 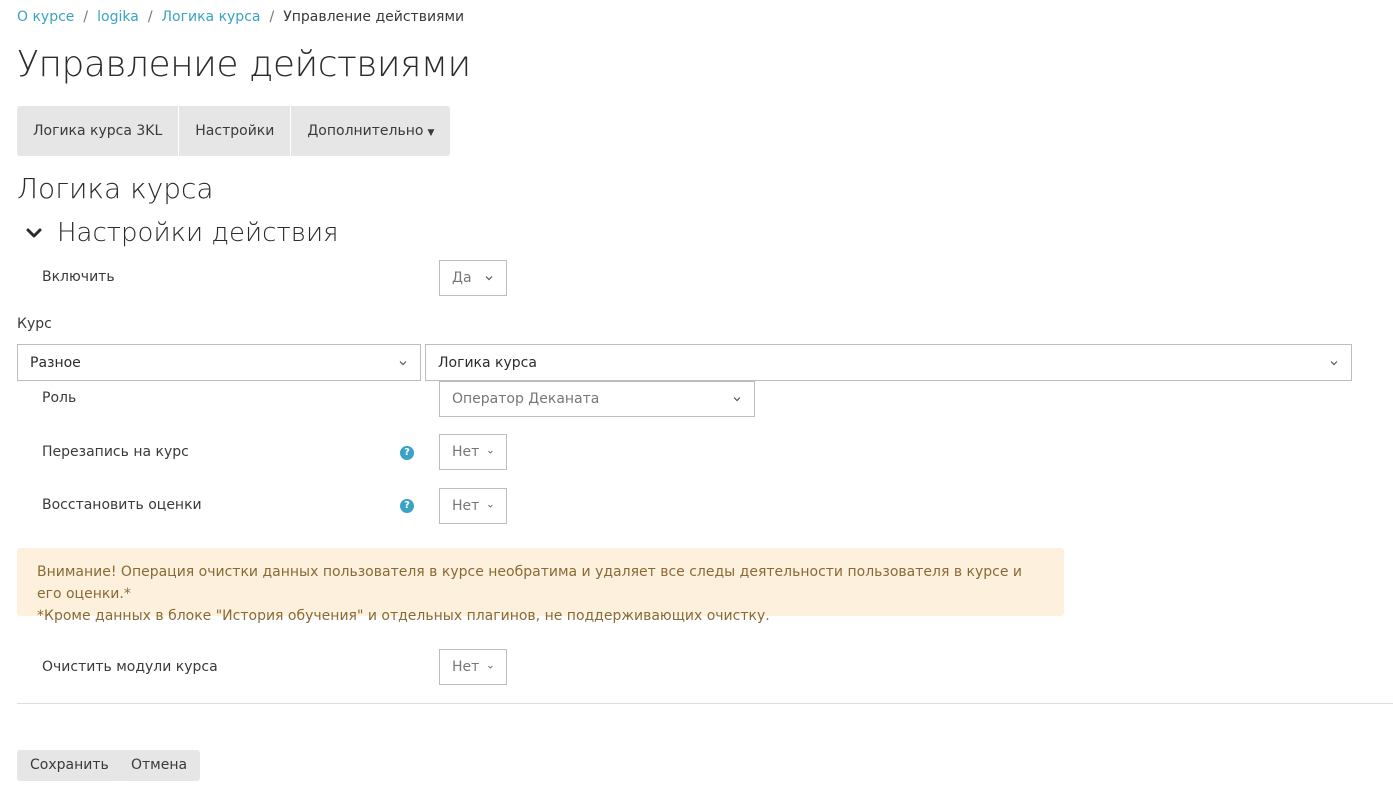 What do you see at coordinates (118, 17) in the screenshot?
I see `breadcrumb-link-logika: logika` at bounding box center [118, 17].